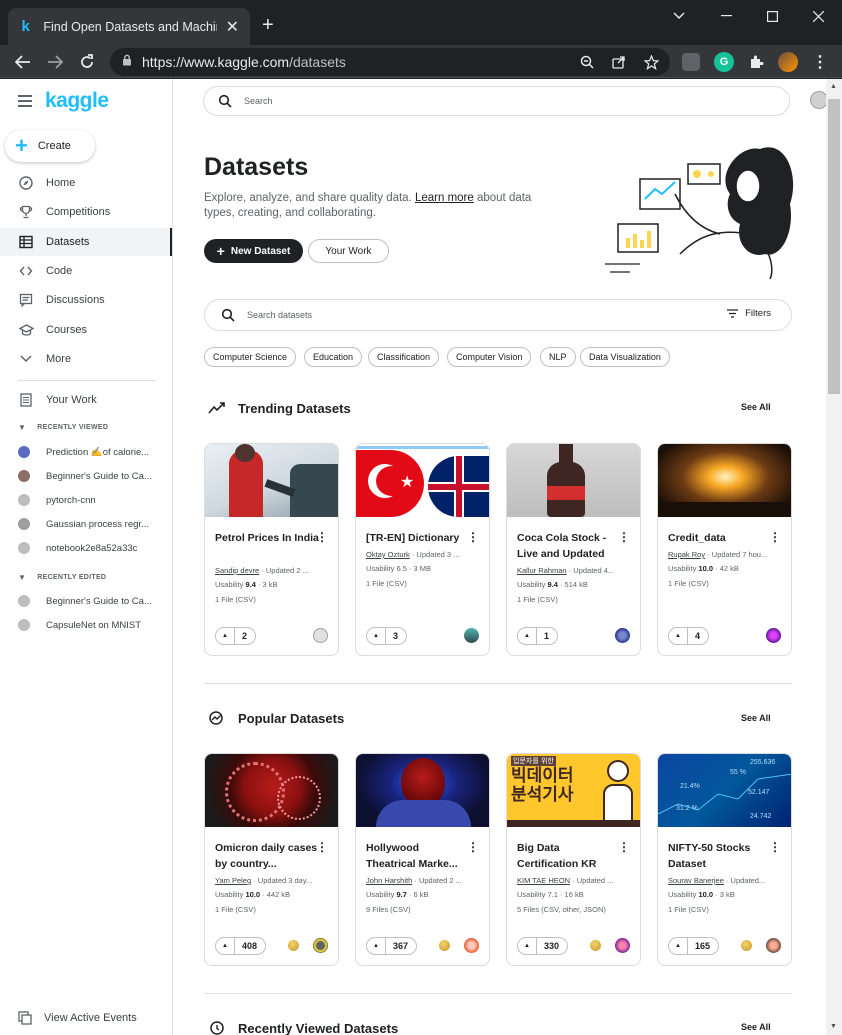 This screenshot has width=842, height=1035. What do you see at coordinates (542, 946) in the screenshot?
I see `upvote-button: ▲ 330` at bounding box center [542, 946].